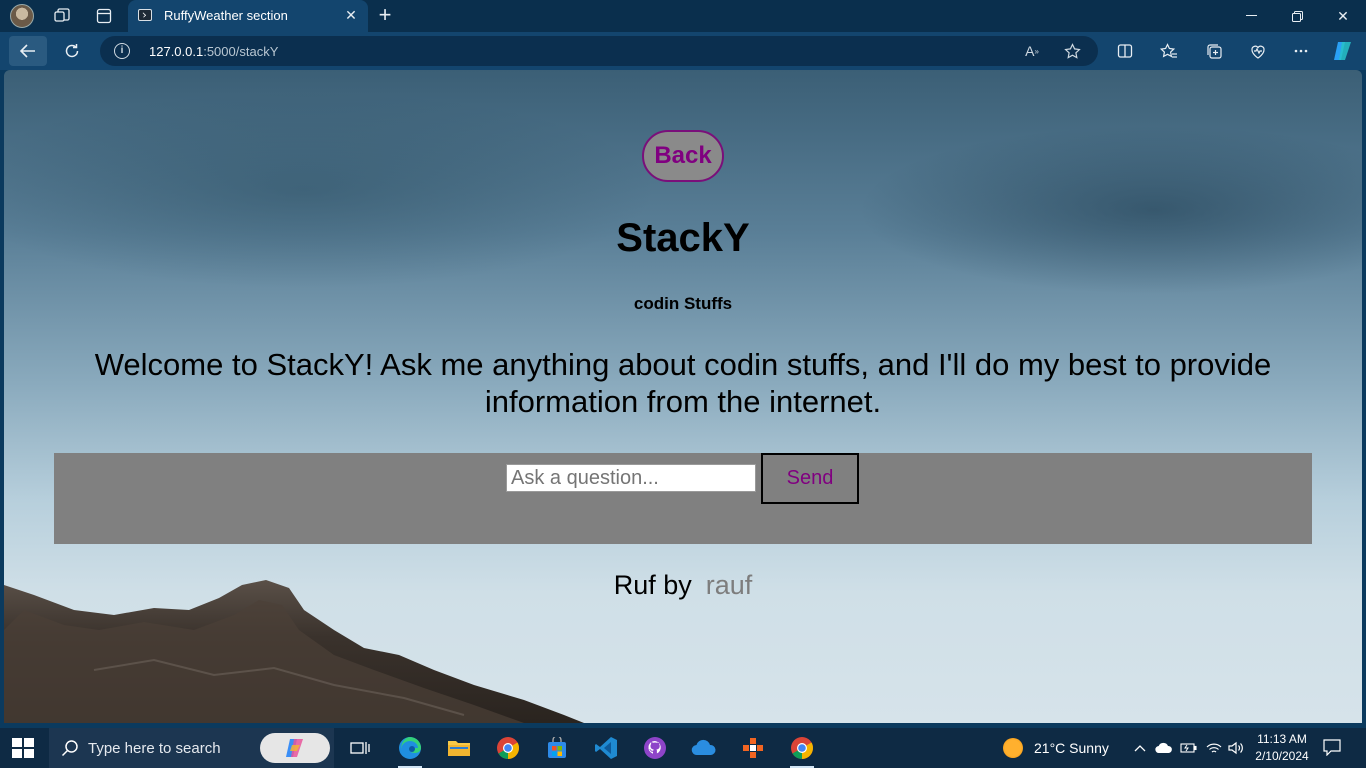 The image size is (1366, 768). What do you see at coordinates (1125, 51) in the screenshot?
I see `split-screen-icon` at bounding box center [1125, 51].